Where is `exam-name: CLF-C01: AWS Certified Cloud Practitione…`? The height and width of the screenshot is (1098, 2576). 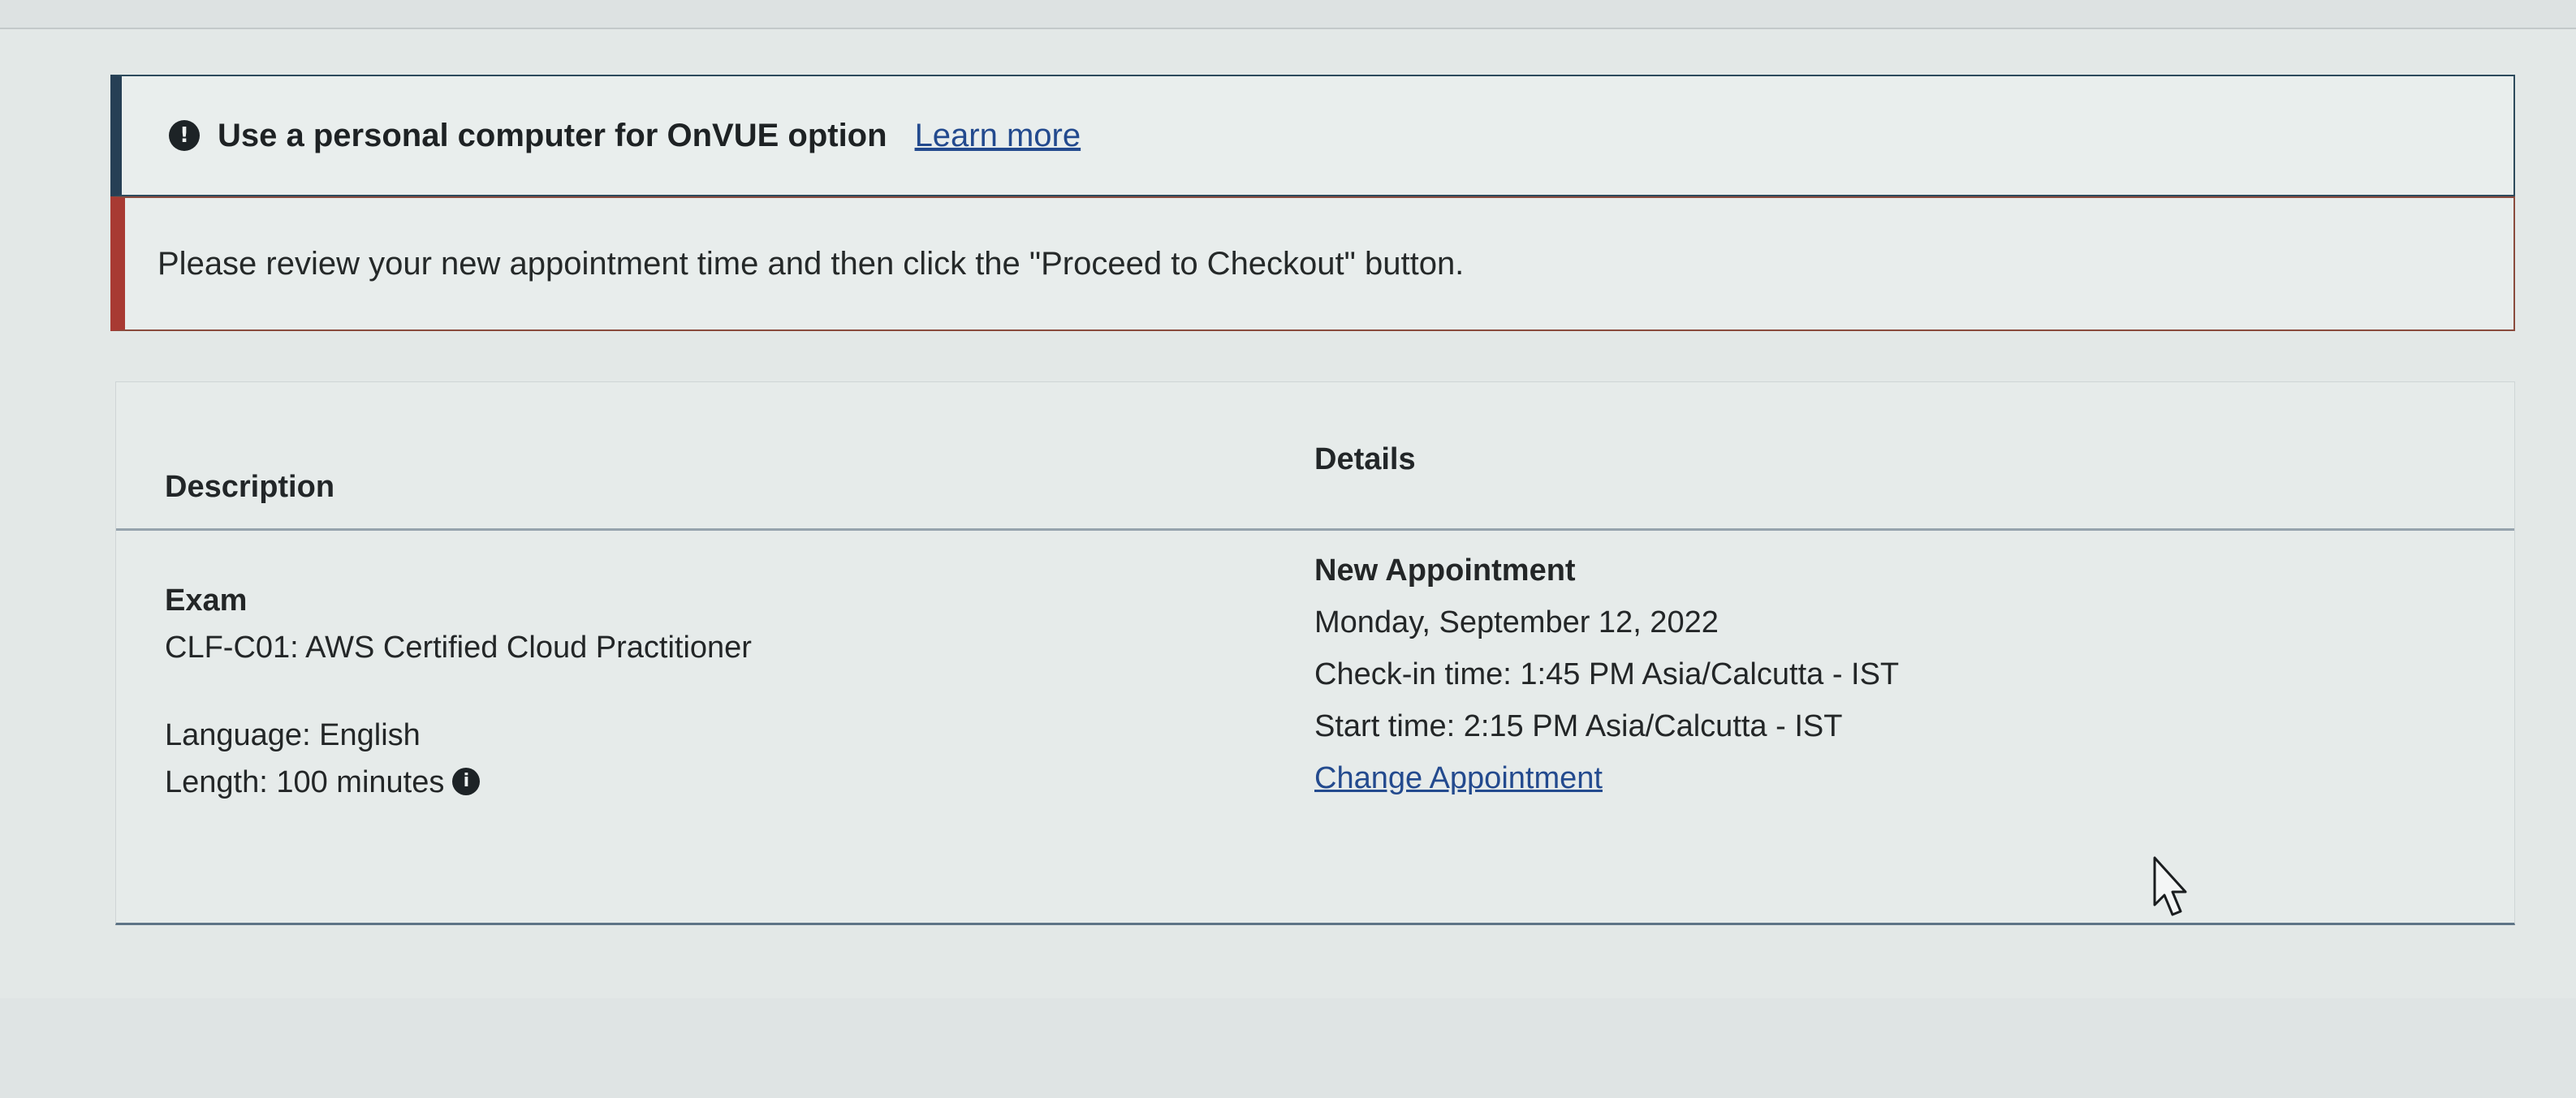
exam-name: CLF-C01: AWS Certified Cloud Practitione… is located at coordinates (459, 648).